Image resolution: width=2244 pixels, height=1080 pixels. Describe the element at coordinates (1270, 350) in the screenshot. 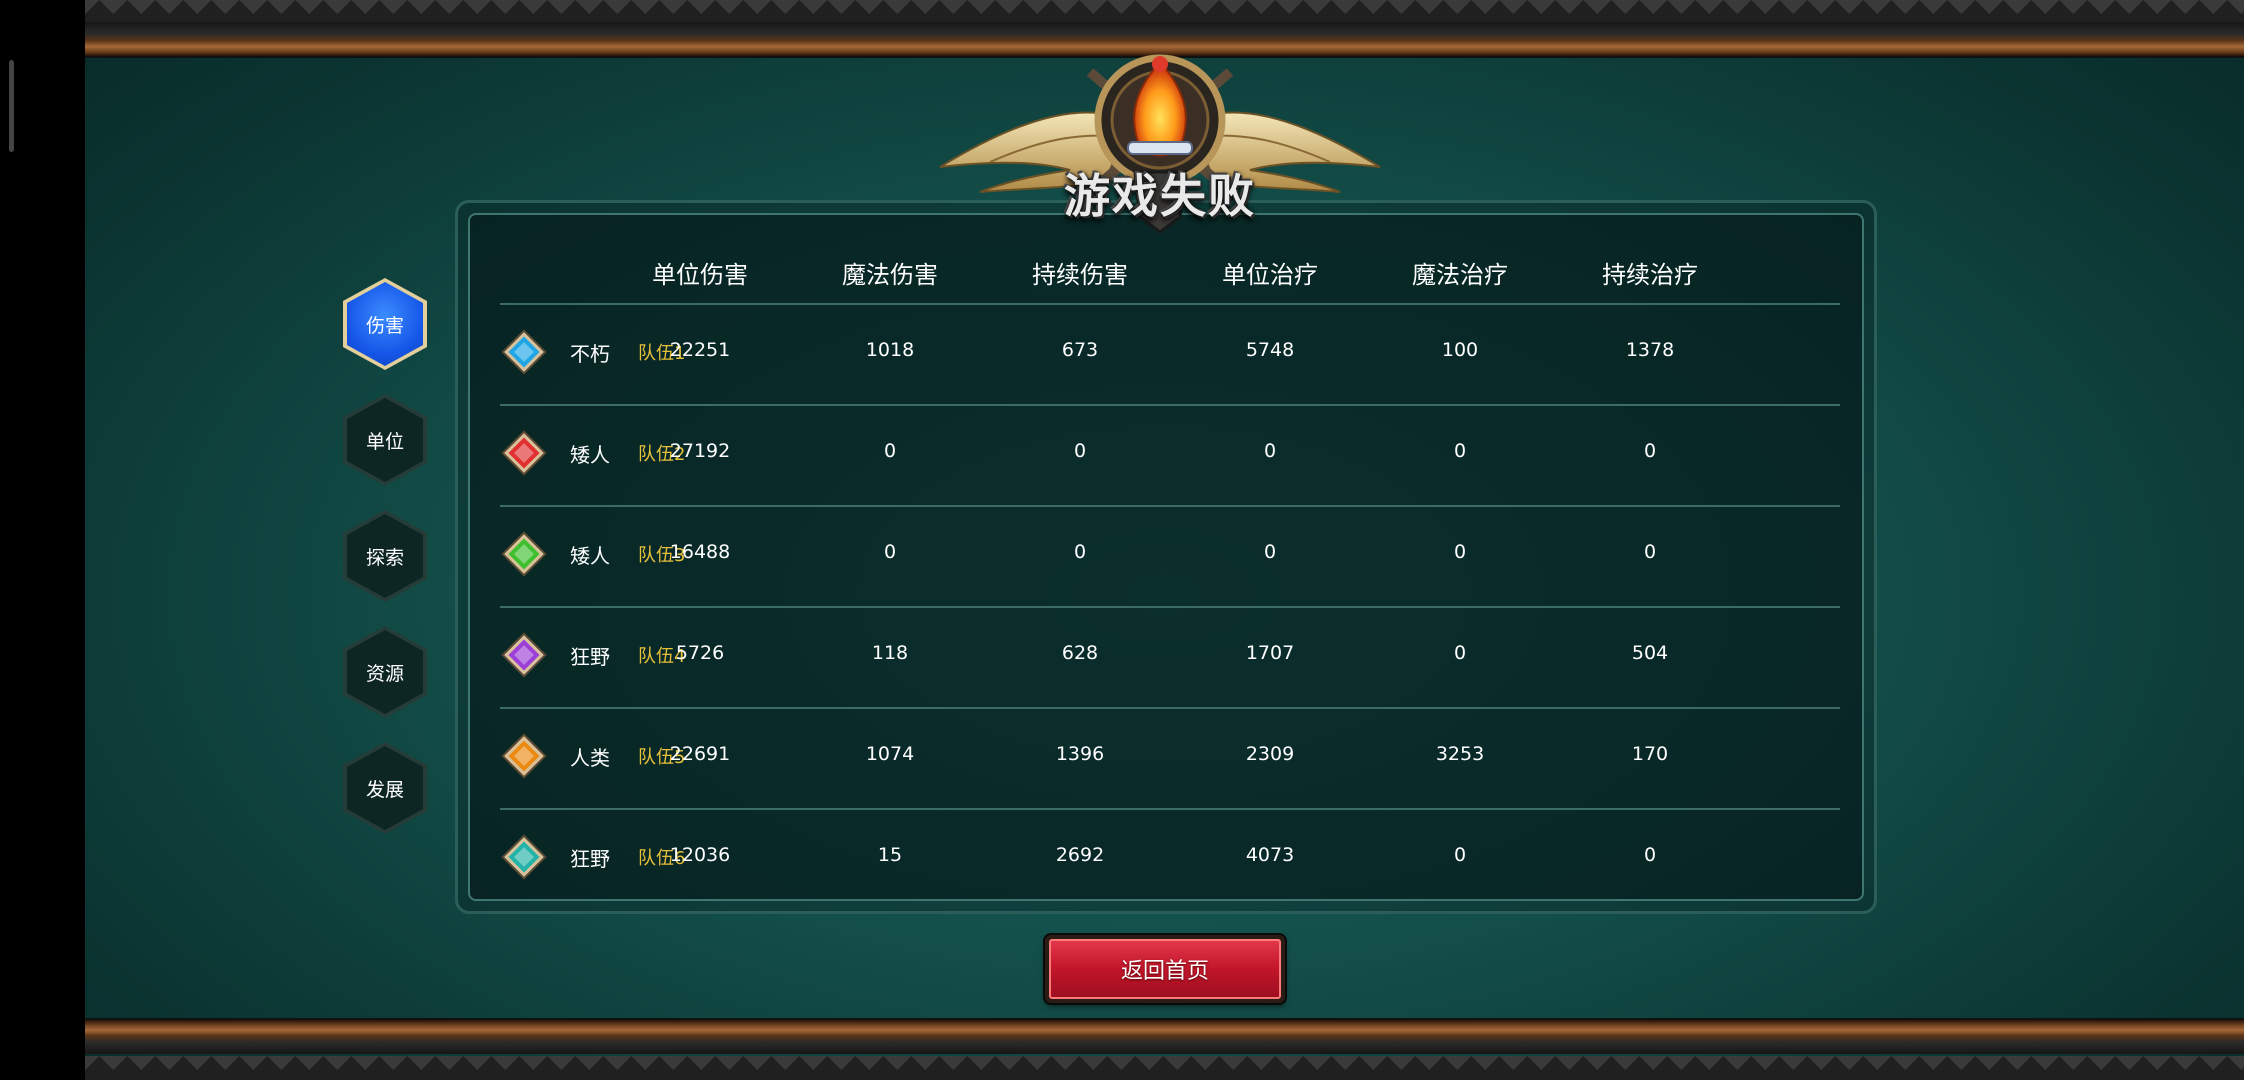

I see `stat-cell: 5748` at that location.